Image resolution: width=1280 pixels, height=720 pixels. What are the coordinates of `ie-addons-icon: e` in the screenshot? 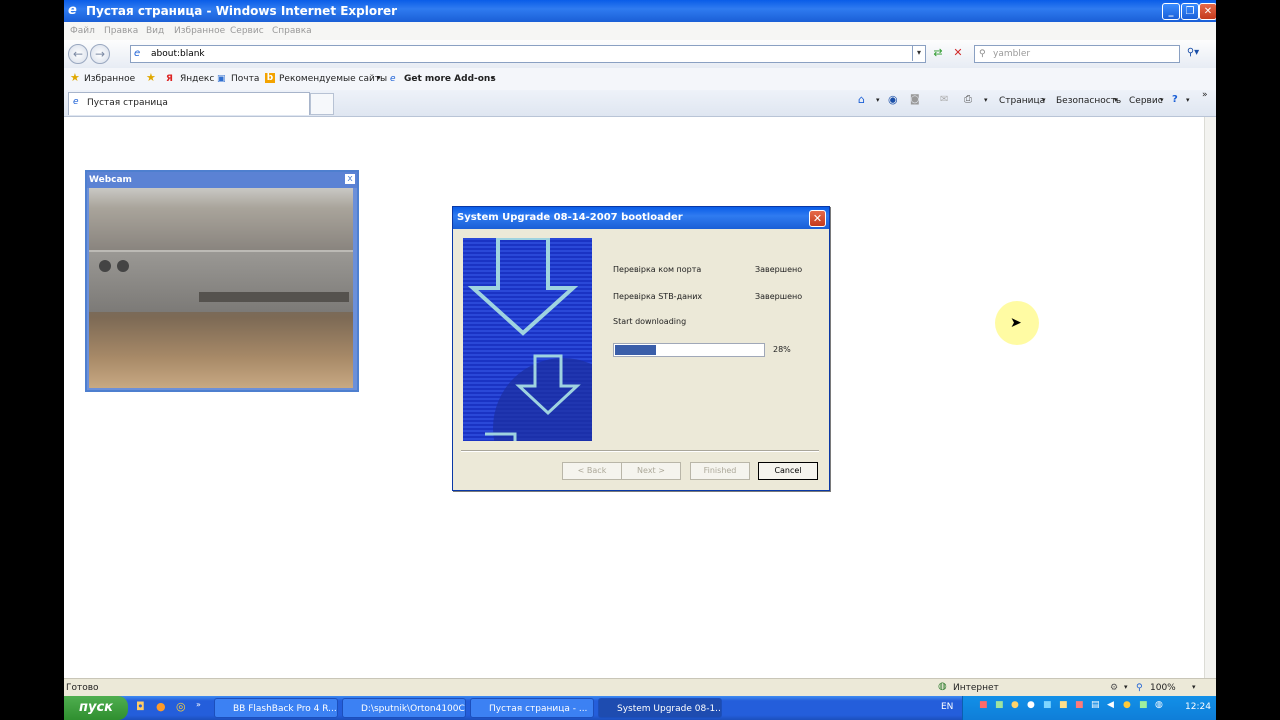 It's located at (393, 79).